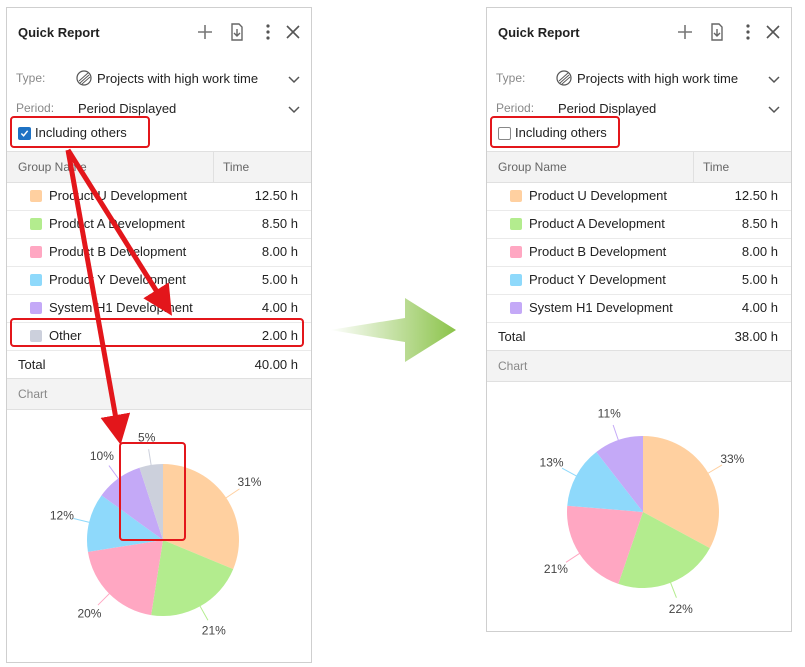 The image size is (805, 667). Describe the element at coordinates (249, 482) in the screenshot. I see `pie-slice-label: 31%` at that location.